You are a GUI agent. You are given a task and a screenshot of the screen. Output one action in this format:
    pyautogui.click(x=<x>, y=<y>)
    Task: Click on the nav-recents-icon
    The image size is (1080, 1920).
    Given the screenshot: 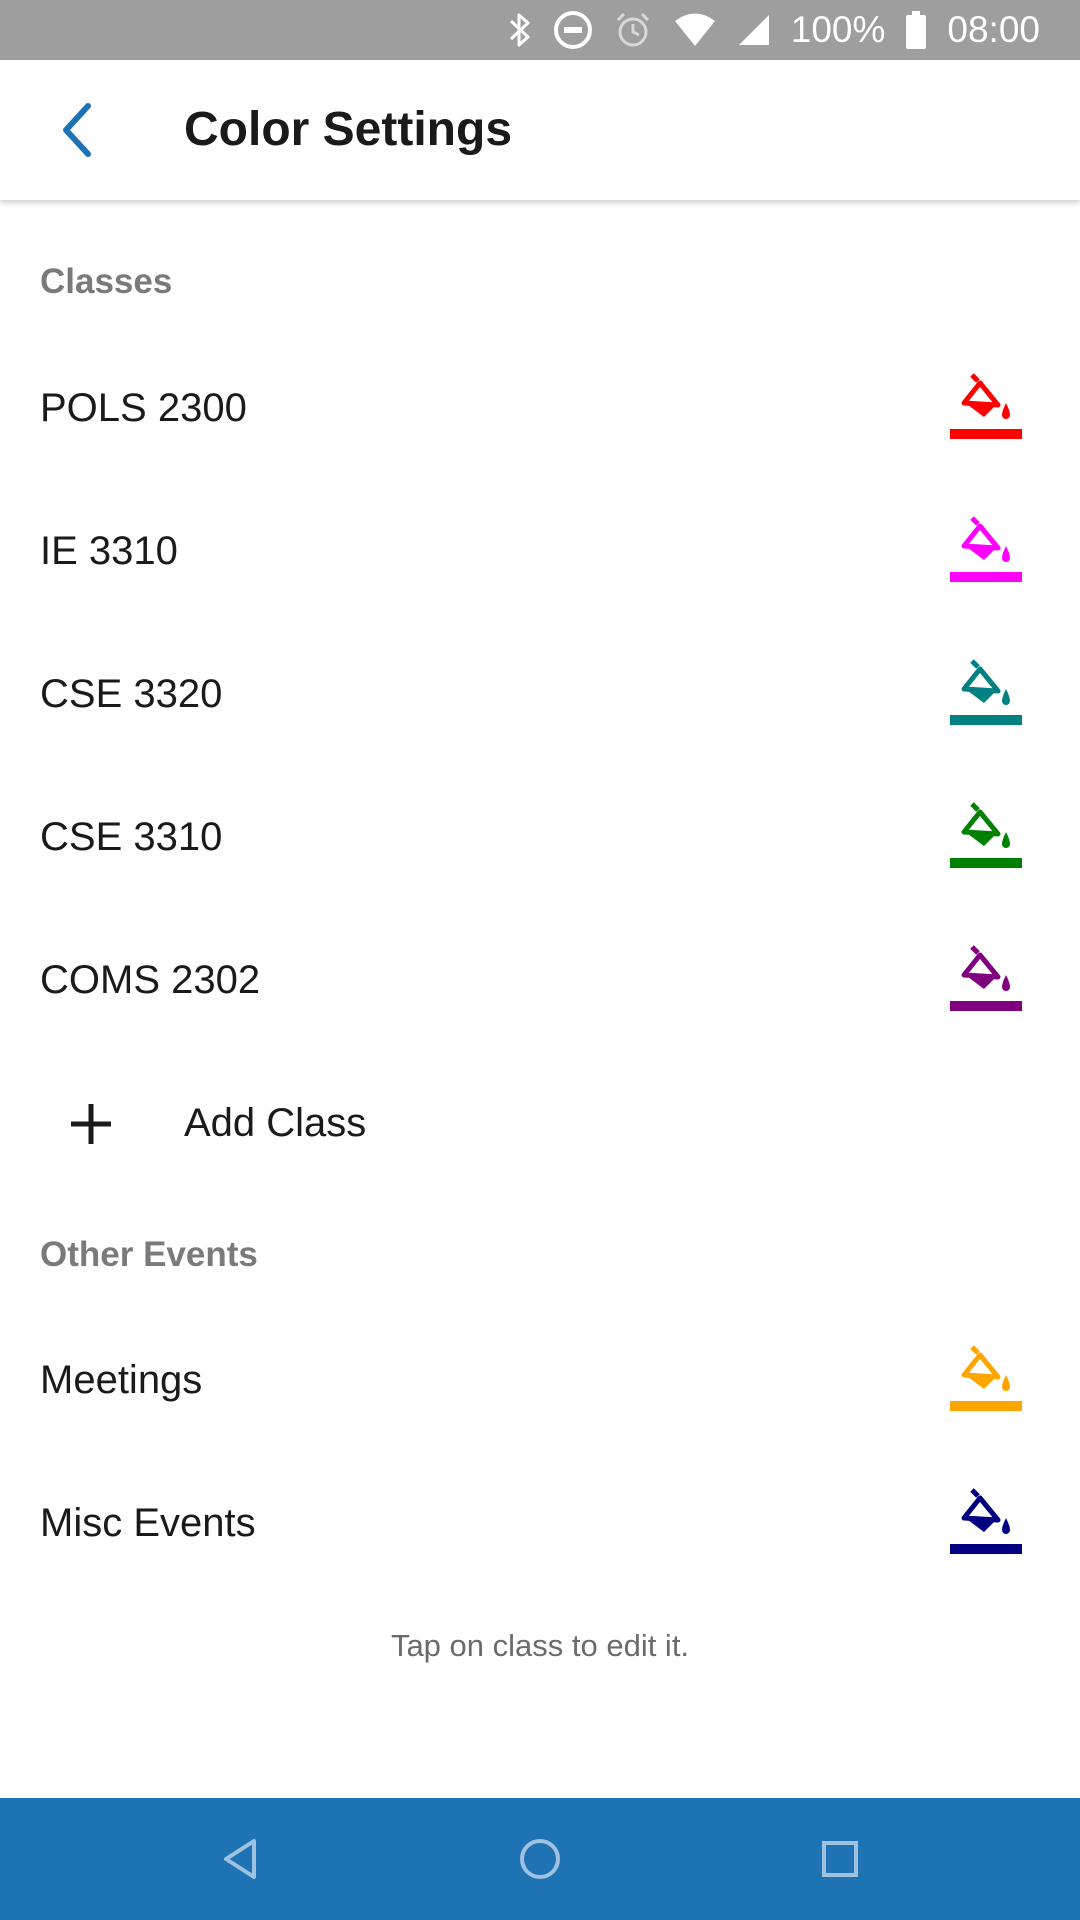 What is the action you would take?
    pyautogui.click(x=840, y=1859)
    